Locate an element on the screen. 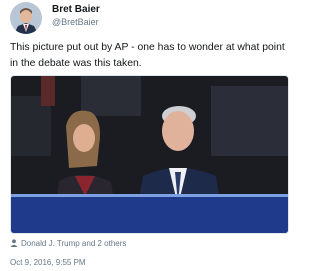  tweet-timestamp: Oct 9, 2016, 9:55 PM is located at coordinates (48, 262).